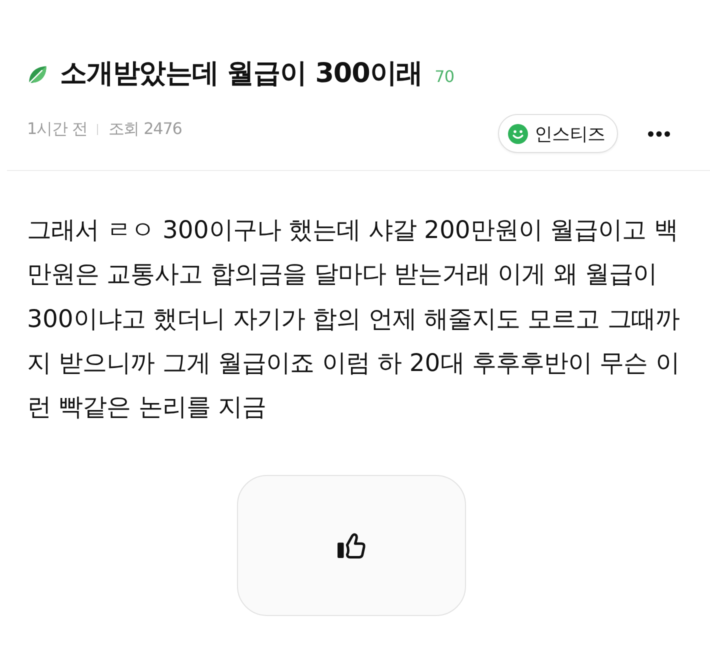 The width and height of the screenshot is (710, 659). I want to click on more-button, so click(659, 133).